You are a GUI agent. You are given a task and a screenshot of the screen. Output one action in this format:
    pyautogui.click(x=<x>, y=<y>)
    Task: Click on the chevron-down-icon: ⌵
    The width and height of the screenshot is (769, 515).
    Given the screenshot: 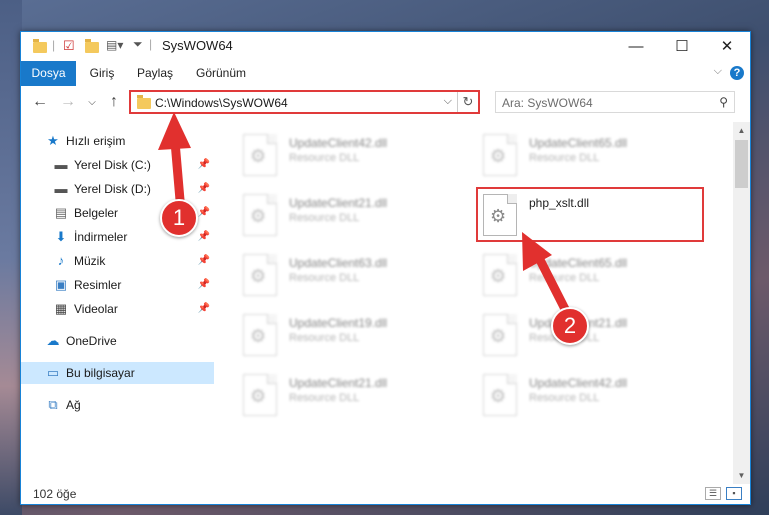 What is the action you would take?
    pyautogui.click(x=92, y=102)
    